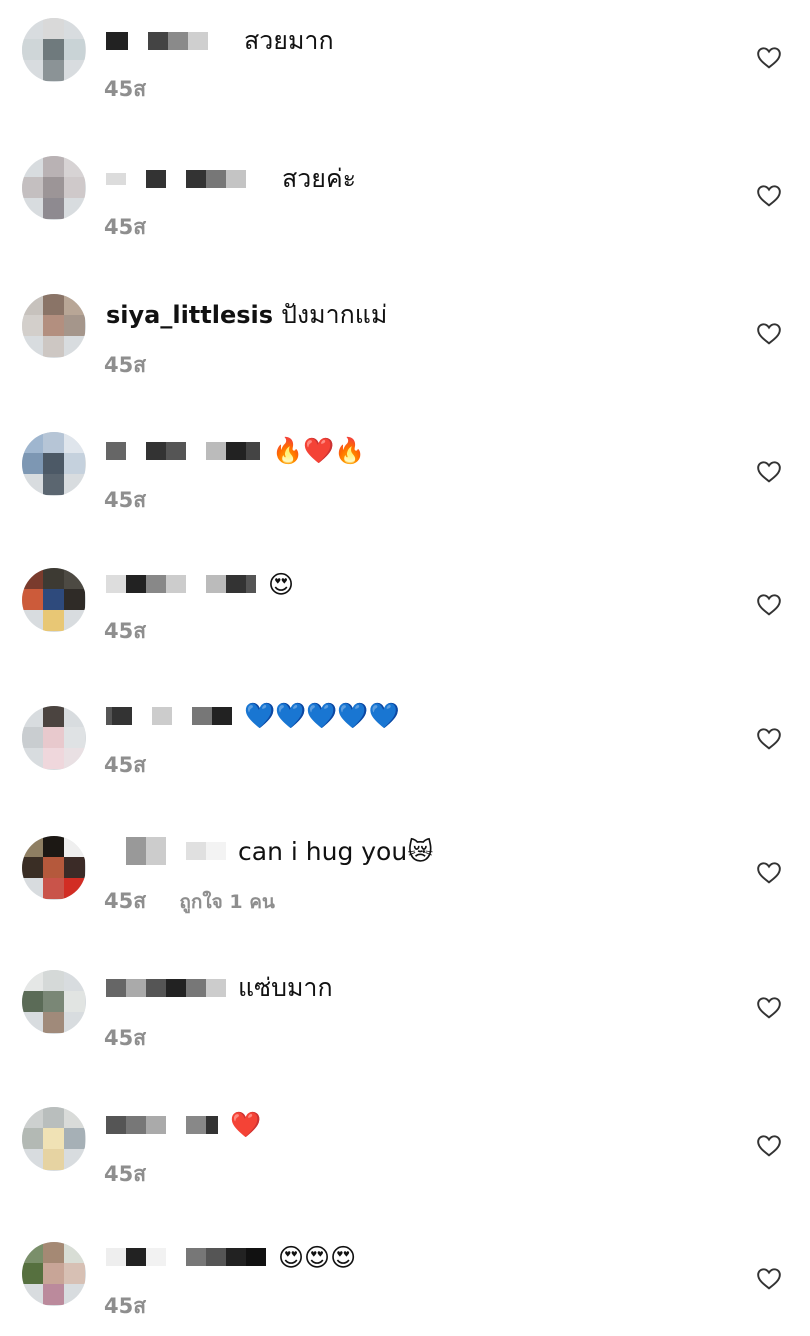 This screenshot has width=810, height=1336. Describe the element at coordinates (336, 851) in the screenshot. I see `comment-text: can i hug you😿` at that location.